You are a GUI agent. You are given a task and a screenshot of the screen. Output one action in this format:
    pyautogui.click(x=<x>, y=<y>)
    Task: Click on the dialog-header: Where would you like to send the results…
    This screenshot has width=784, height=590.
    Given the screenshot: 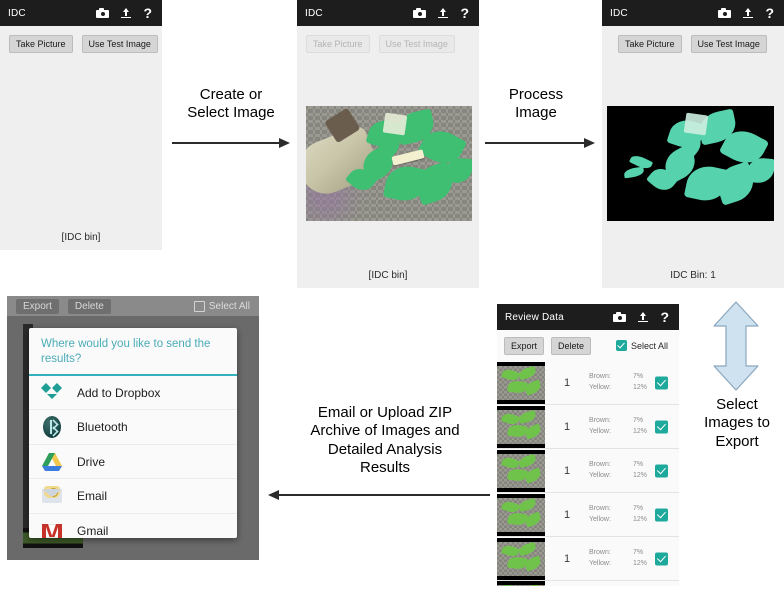 What is the action you would take?
    pyautogui.click(x=133, y=352)
    